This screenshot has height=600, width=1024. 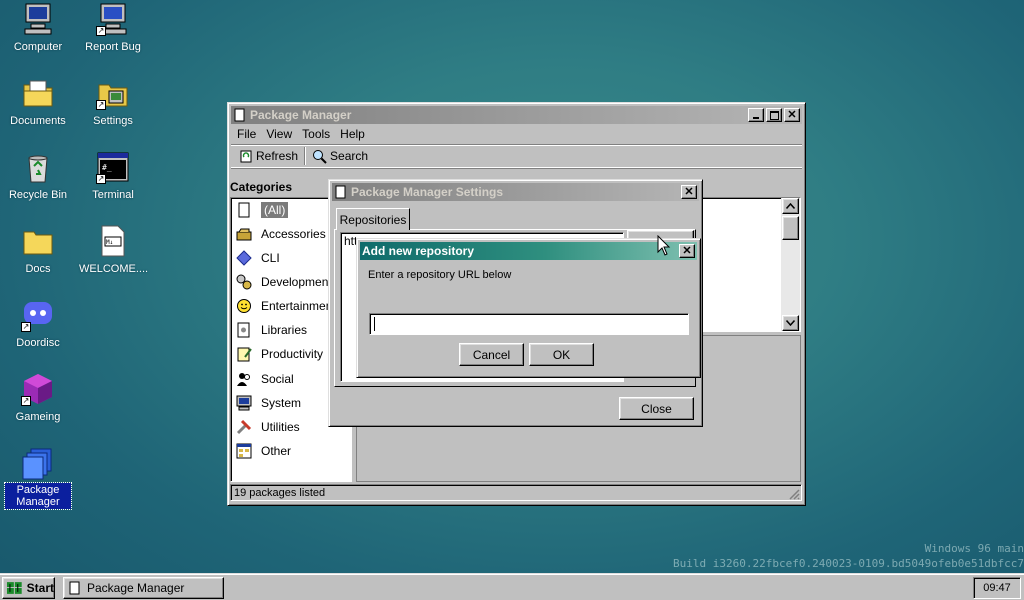 What do you see at coordinates (246, 156) in the screenshot?
I see `refresh-icon` at bounding box center [246, 156].